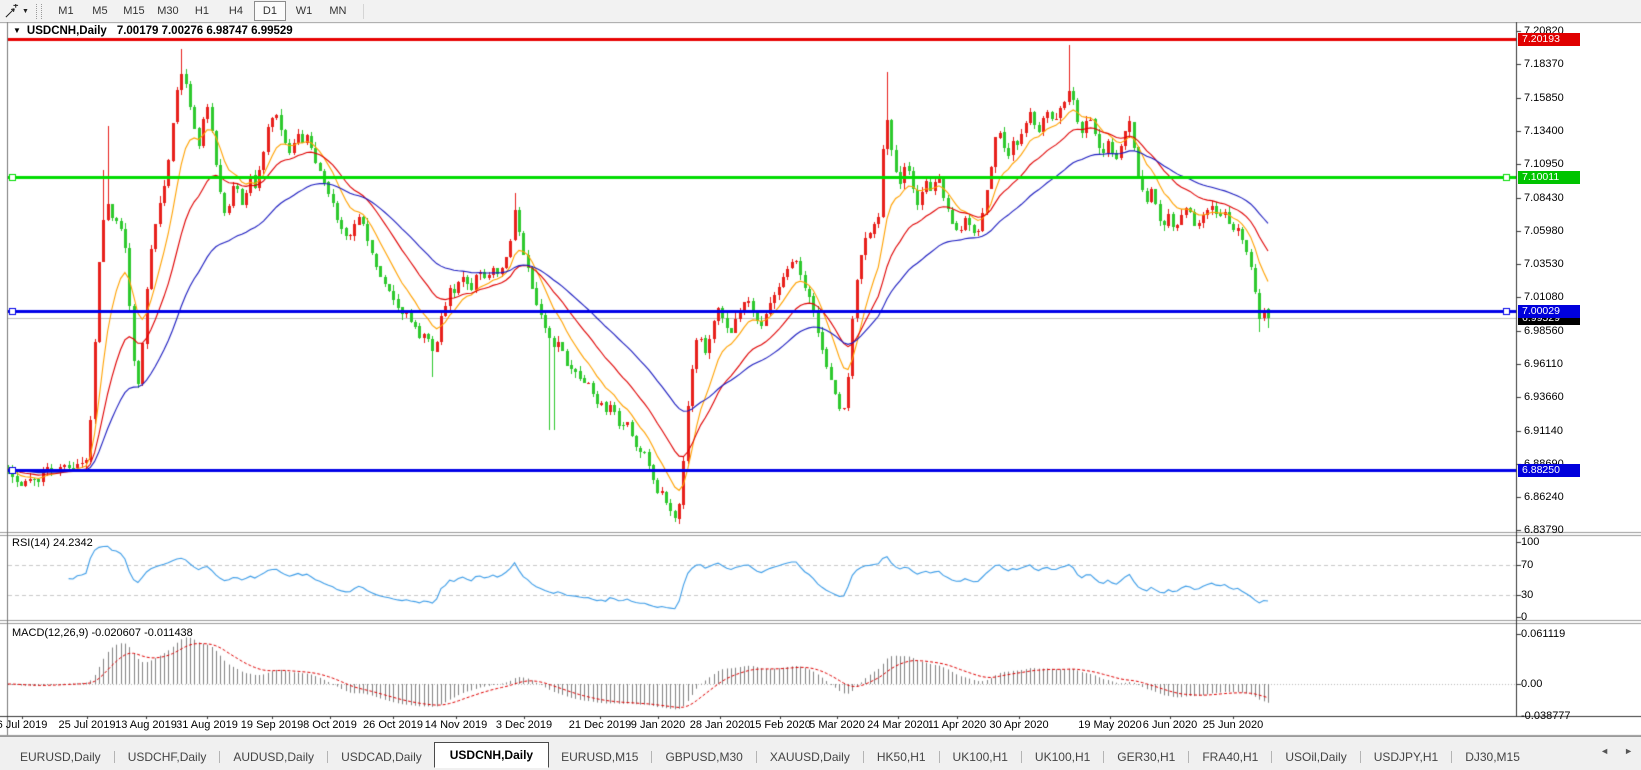  Describe the element at coordinates (167, 757) in the screenshot. I see `chart-tab-usdchf-daily: USDCHF,Daily` at that location.